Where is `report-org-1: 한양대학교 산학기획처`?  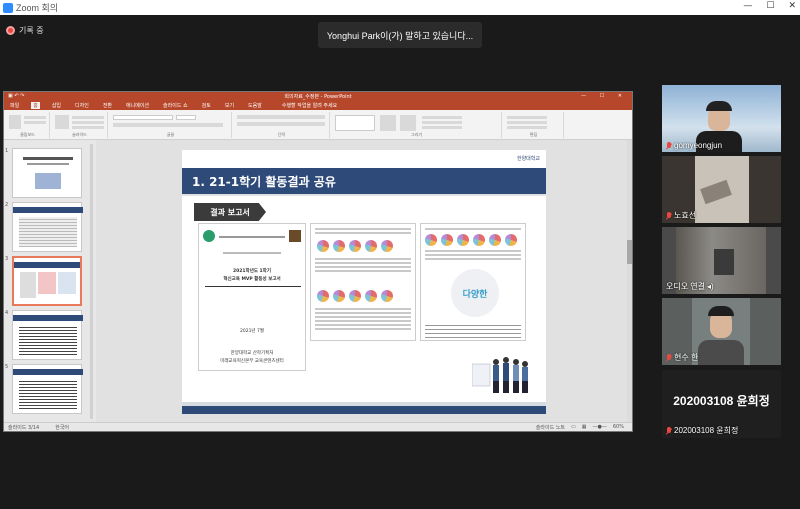 report-org-1: 한양대학교 산학기획처 is located at coordinates (252, 353).